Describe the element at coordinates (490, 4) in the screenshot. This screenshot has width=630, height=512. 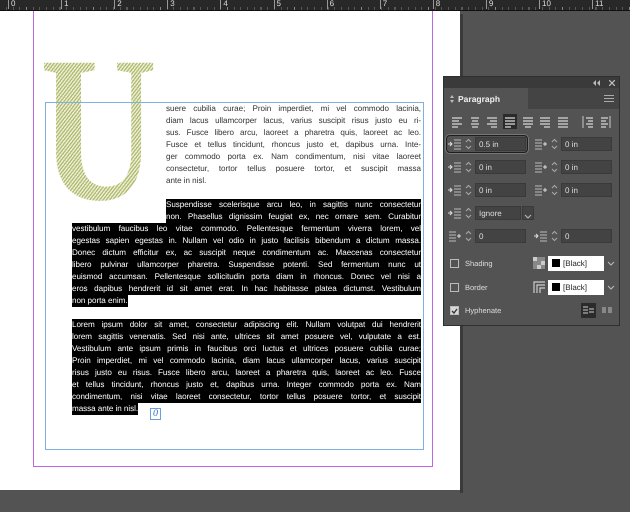
I see `ruler-label: 9` at that location.